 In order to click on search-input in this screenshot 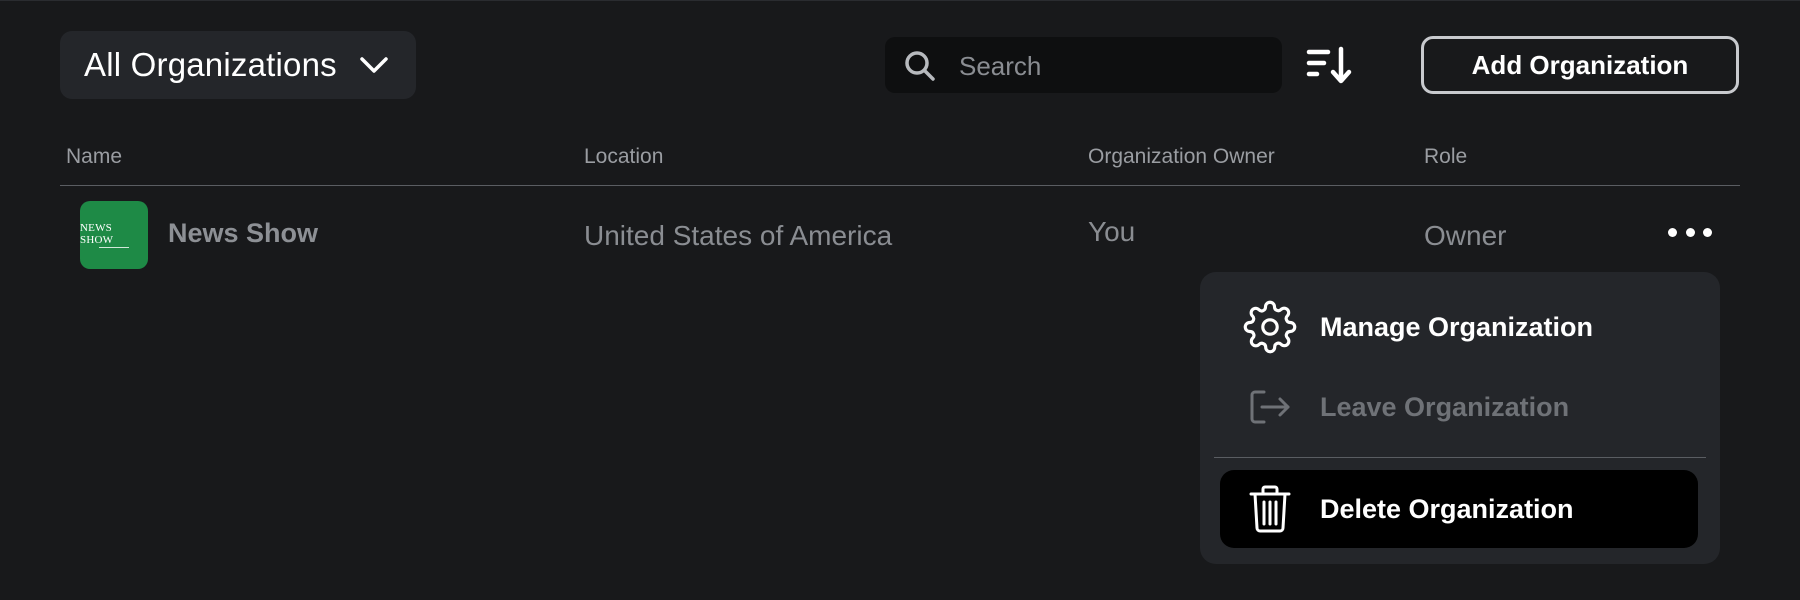, I will do `click(1109, 66)`.